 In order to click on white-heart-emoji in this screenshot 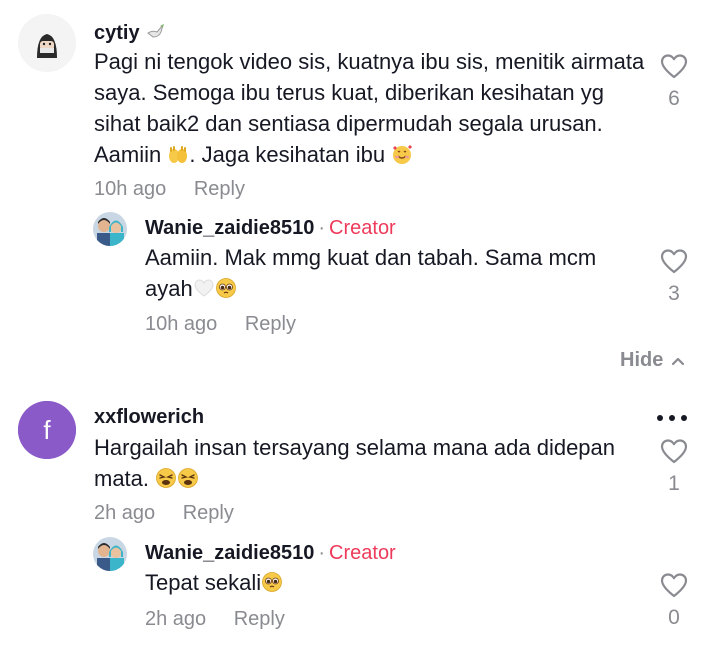, I will do `click(204, 287)`.